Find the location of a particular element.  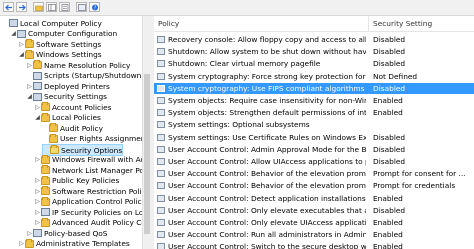

tree-item-label: Scripts (Startup/Shutdown) is located at coordinates (94, 75).